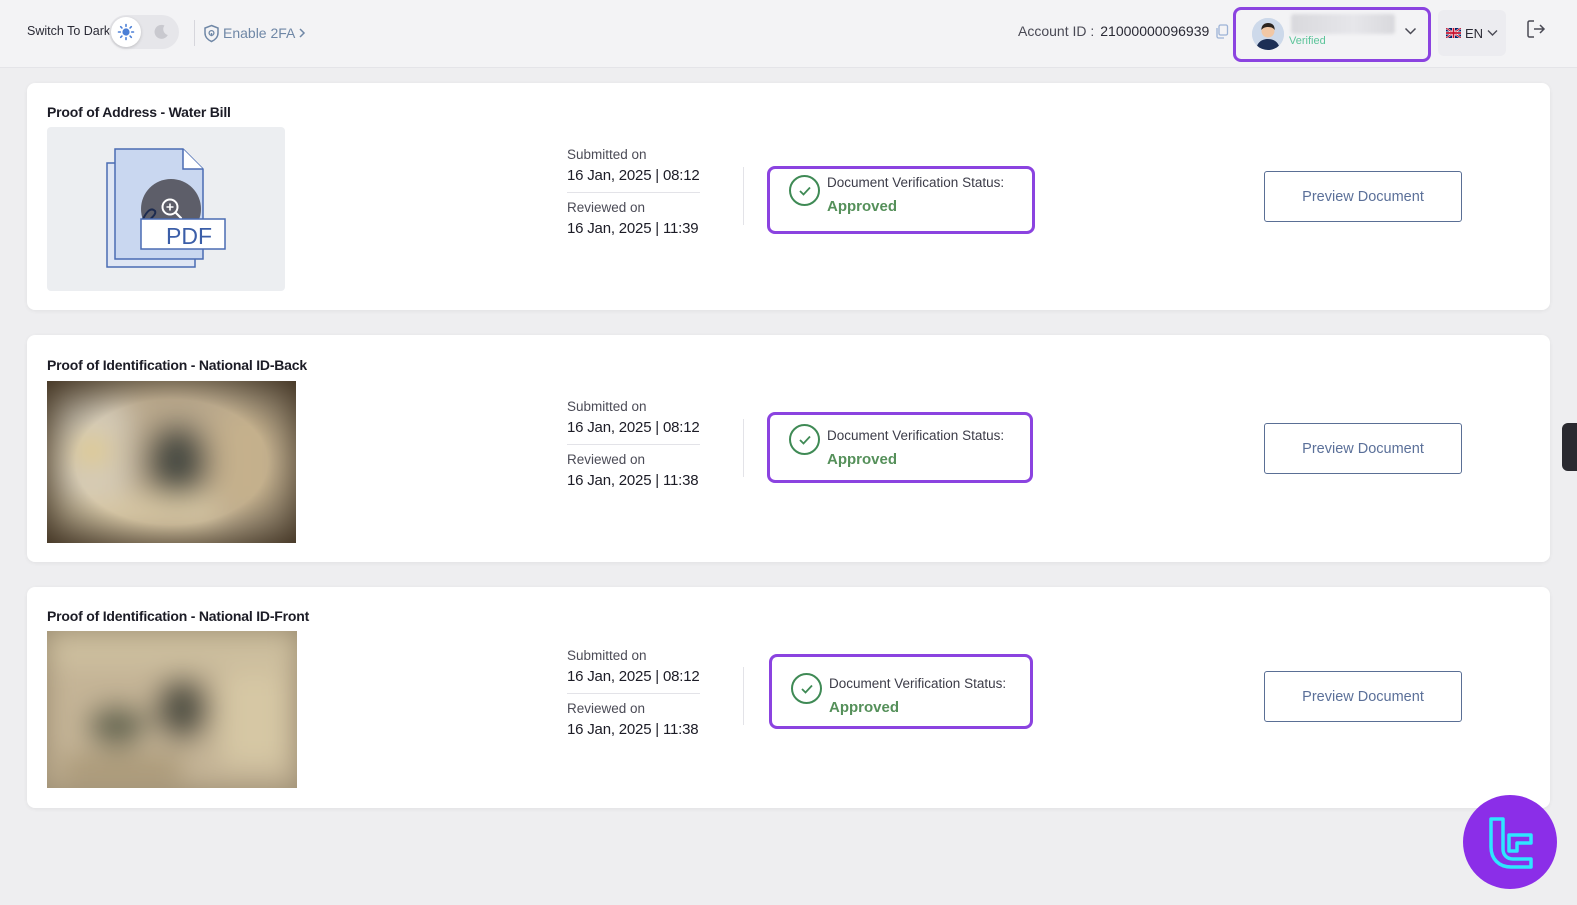 The width and height of the screenshot is (1577, 905). I want to click on language-label: EN, so click(1474, 33).